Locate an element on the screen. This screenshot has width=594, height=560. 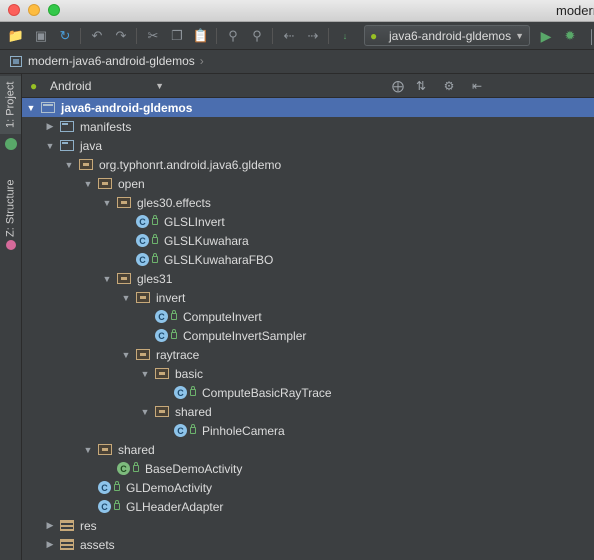
tree-item-folder: ▼ open is located at coordinates (308, 183).